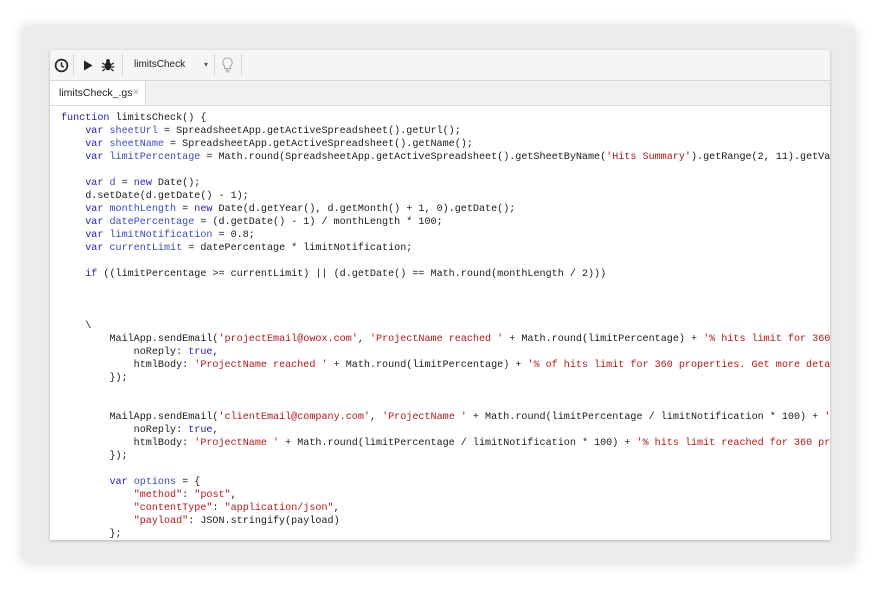 This screenshot has height=590, width=880. Describe the element at coordinates (227, 65) in the screenshot. I see `lightbulb-icon` at that location.